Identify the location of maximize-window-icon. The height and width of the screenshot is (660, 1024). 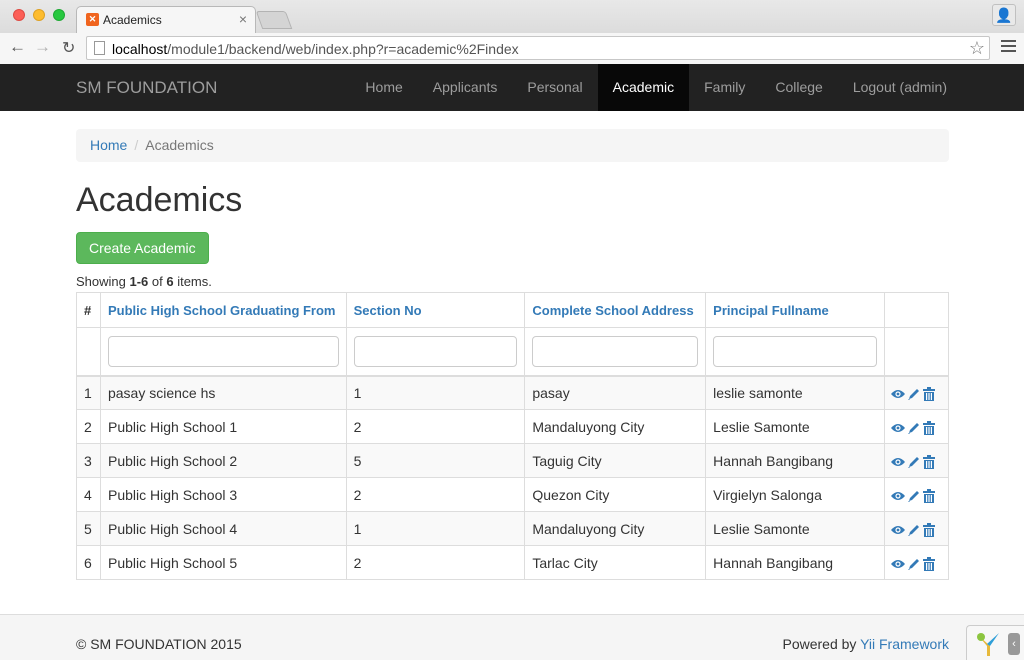
(59, 15).